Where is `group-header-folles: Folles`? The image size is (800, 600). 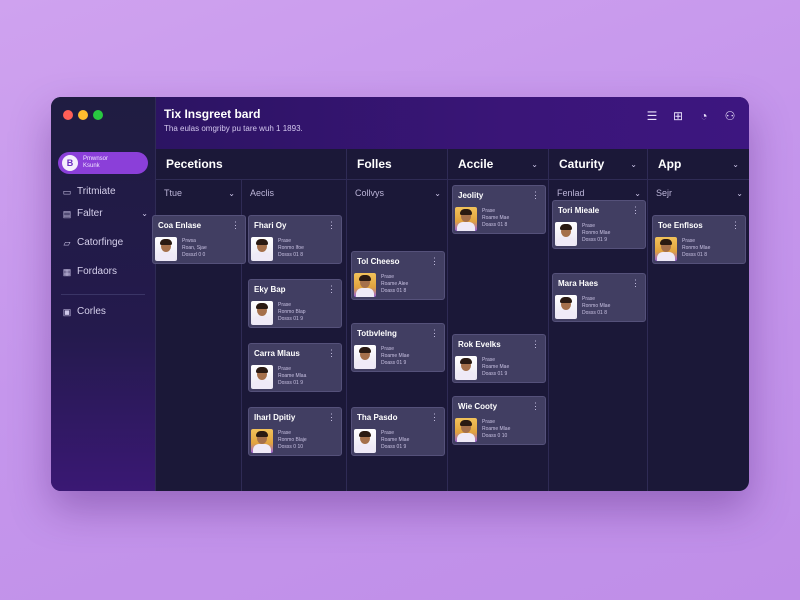 group-header-folles: Folles is located at coordinates (397, 164).